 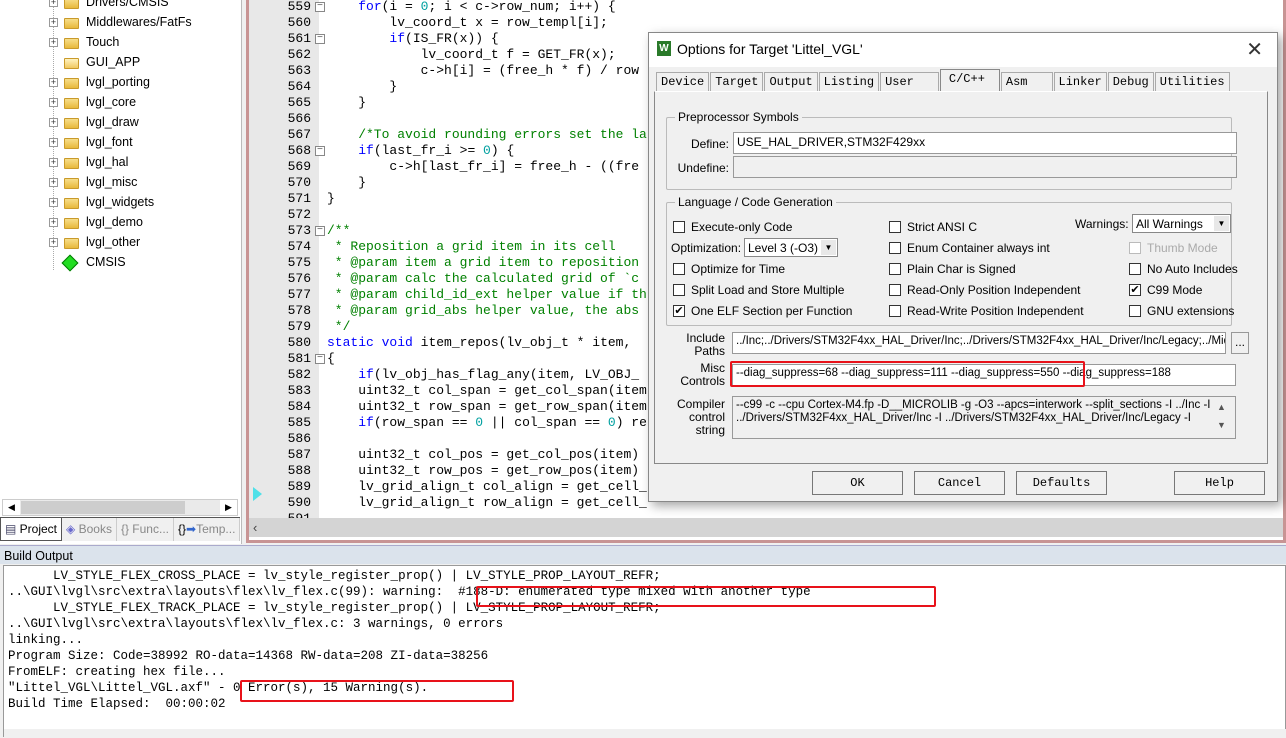 I want to click on dialog-tab: C/C++, so click(x=969, y=80).